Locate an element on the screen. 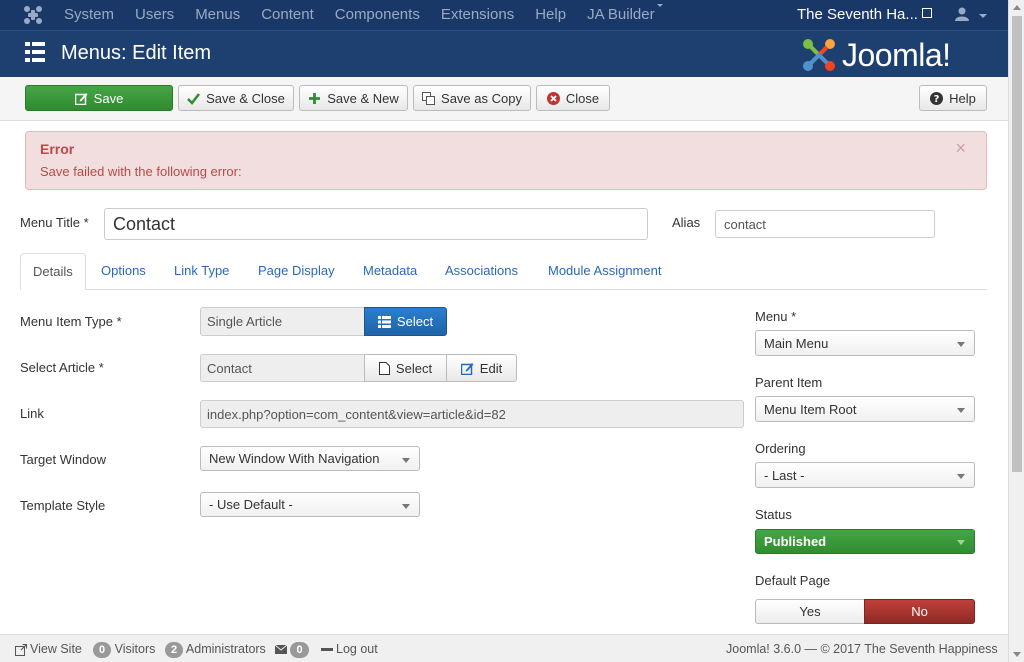  scroll-up-icon is located at coordinates (1017, 7).